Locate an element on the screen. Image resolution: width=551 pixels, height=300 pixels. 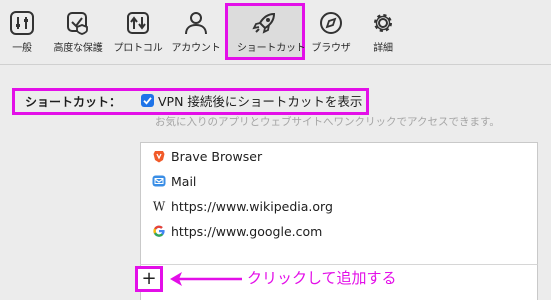
tab-general: 一般 is located at coordinates (25, 35).